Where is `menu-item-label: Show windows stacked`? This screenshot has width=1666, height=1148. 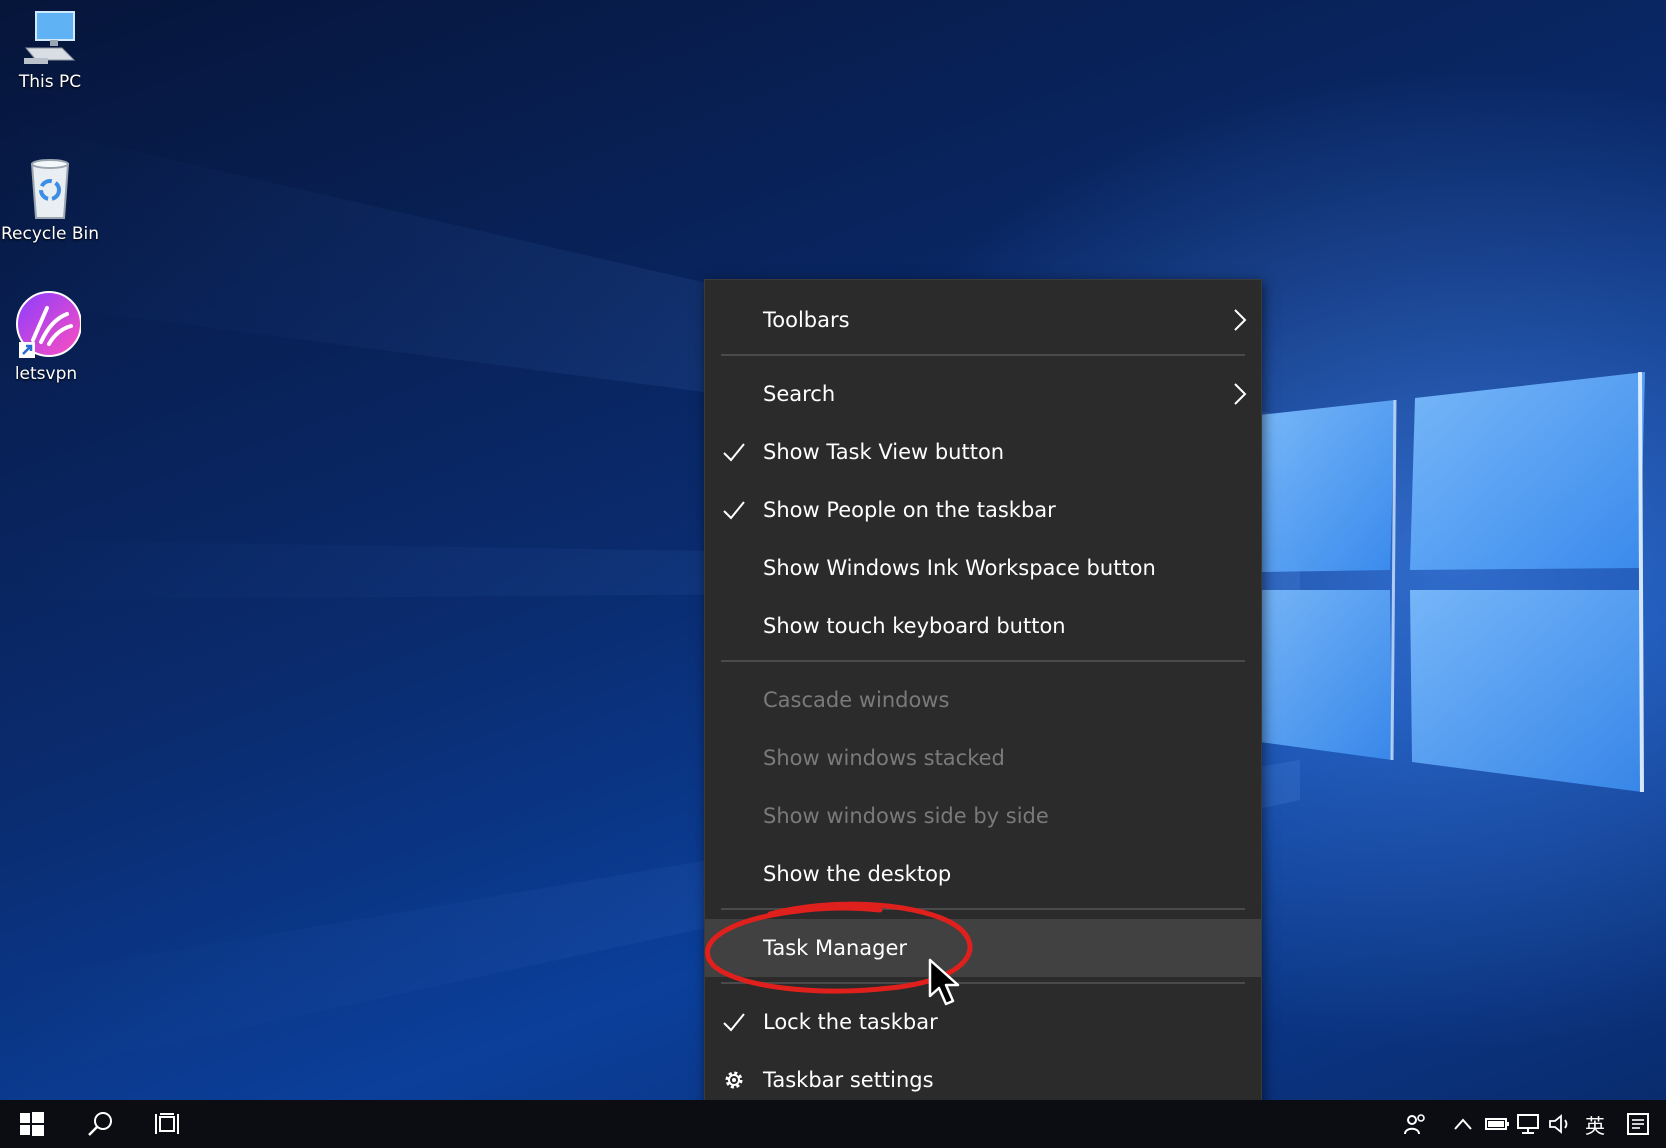 menu-item-label: Show windows stacked is located at coordinates (884, 758).